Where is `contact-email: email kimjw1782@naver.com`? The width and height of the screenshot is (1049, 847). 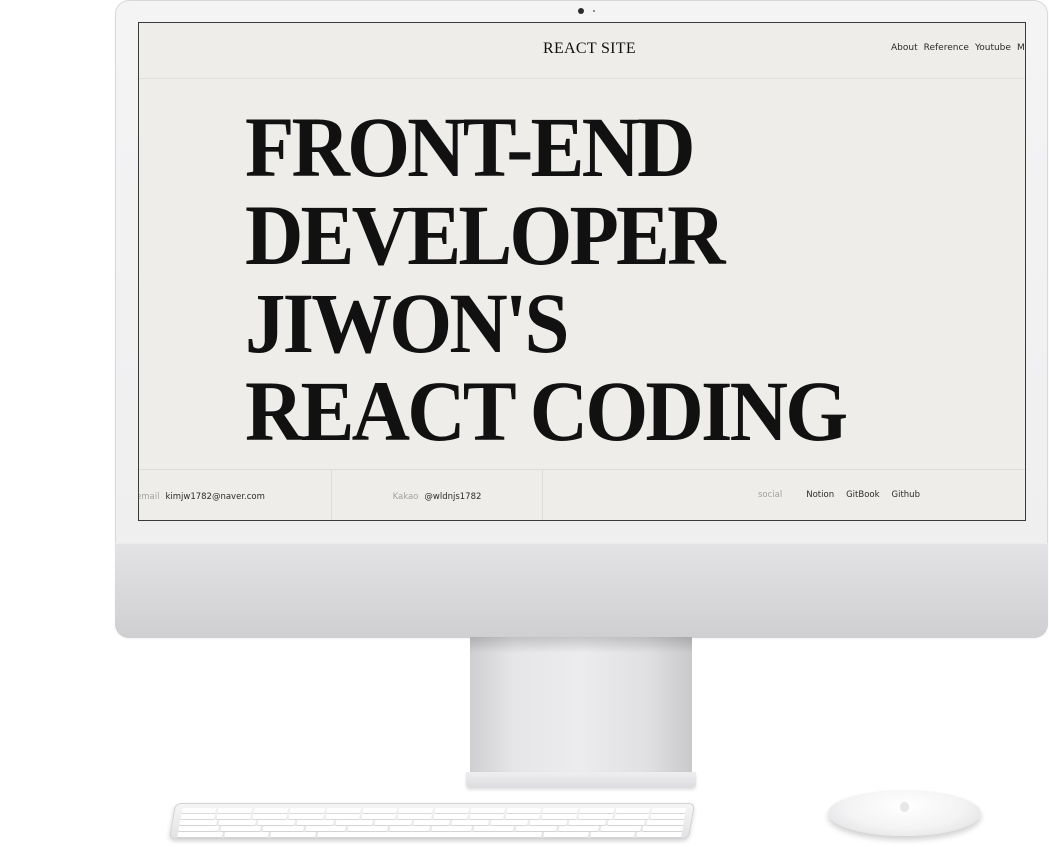 contact-email: email kimjw1782@naver.com is located at coordinates (235, 495).